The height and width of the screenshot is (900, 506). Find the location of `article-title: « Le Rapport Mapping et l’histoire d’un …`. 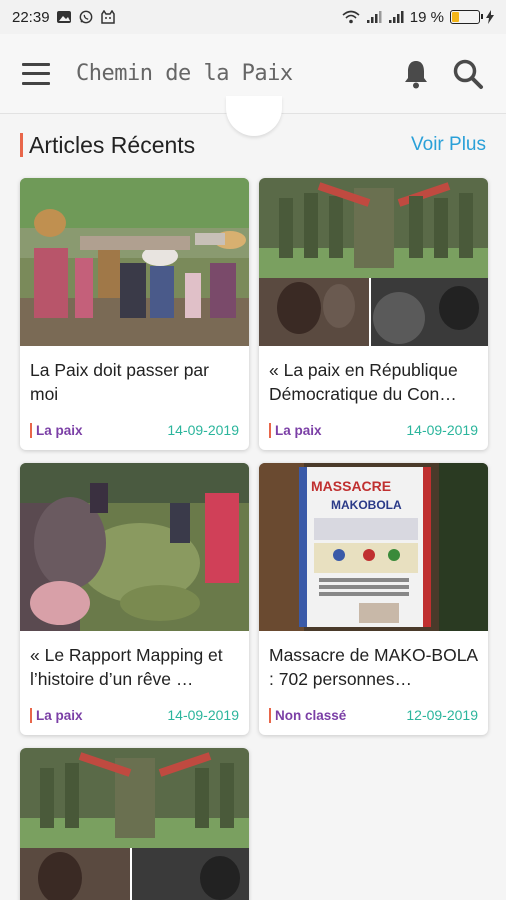

article-title: « Le Rapport Mapping et l’histoire d’un … is located at coordinates (126, 667).